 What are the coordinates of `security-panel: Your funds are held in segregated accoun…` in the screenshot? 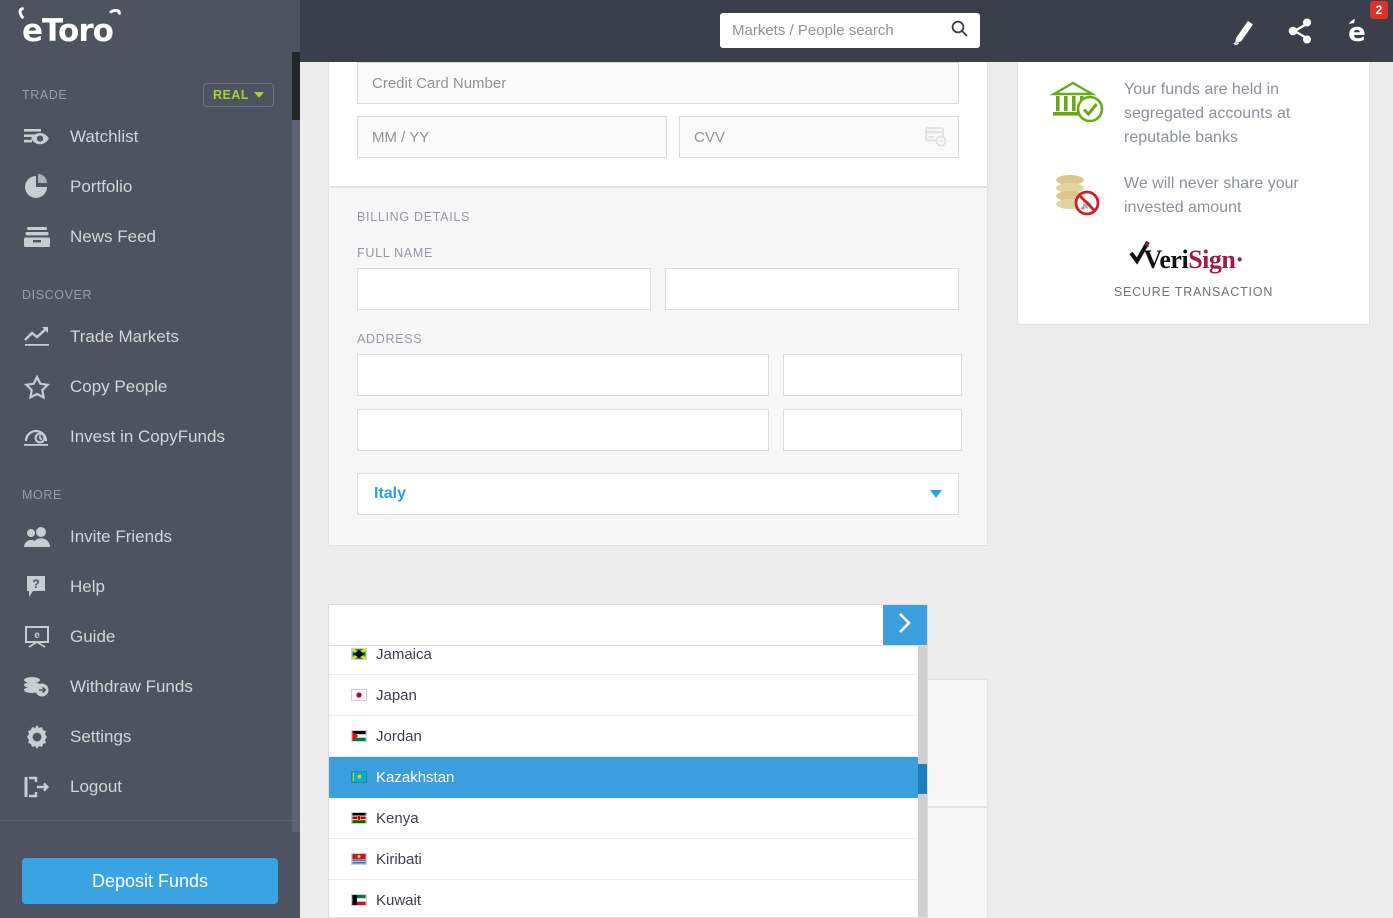 It's located at (1193, 190).